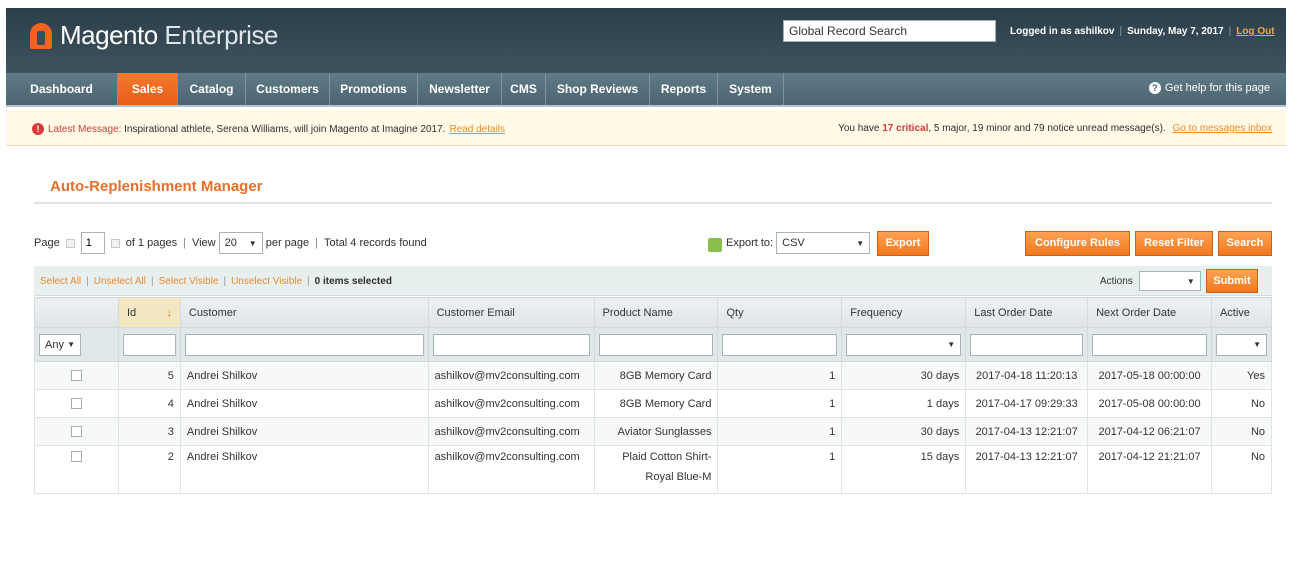 The height and width of the screenshot is (582, 1297). Describe the element at coordinates (1027, 375) in the screenshot. I see `cell-last-order: 2017-04-18 11:20:13` at that location.